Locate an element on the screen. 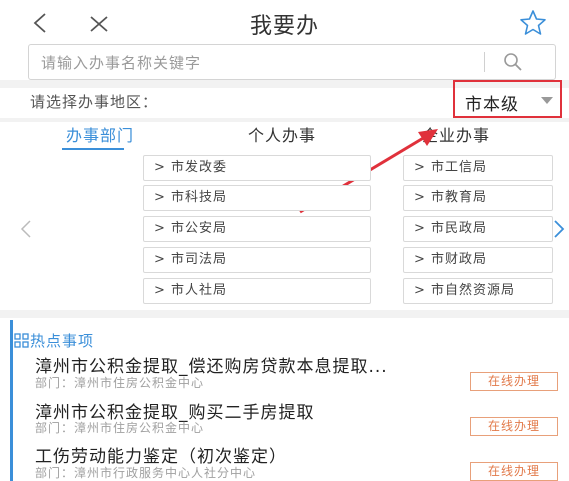  tab-departments: 办事部门 is located at coordinates (100, 134).